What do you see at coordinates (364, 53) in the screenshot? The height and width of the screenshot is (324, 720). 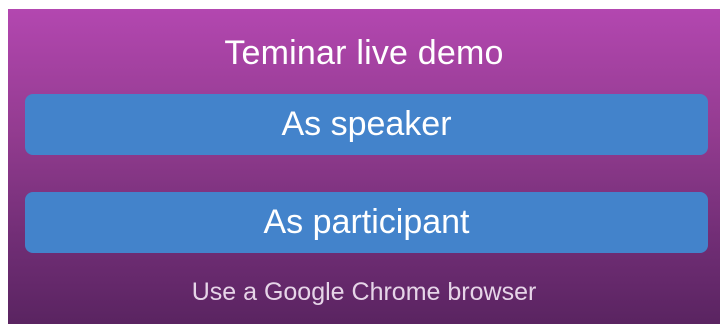 I see `page-title: Teminar live demo` at bounding box center [364, 53].